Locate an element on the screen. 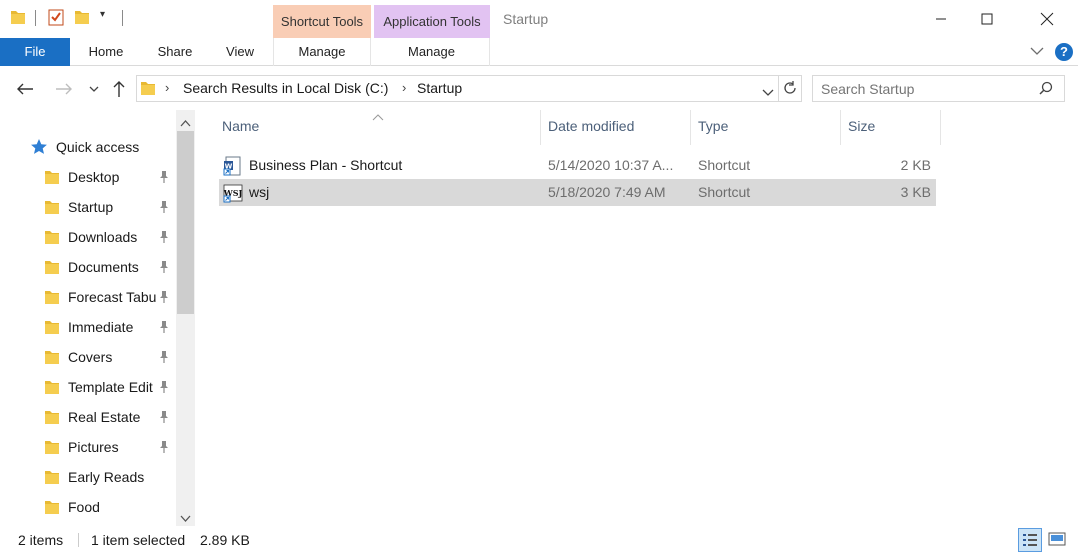 This screenshot has height=556, width=1078. search-icon is located at coordinates (1046, 88).